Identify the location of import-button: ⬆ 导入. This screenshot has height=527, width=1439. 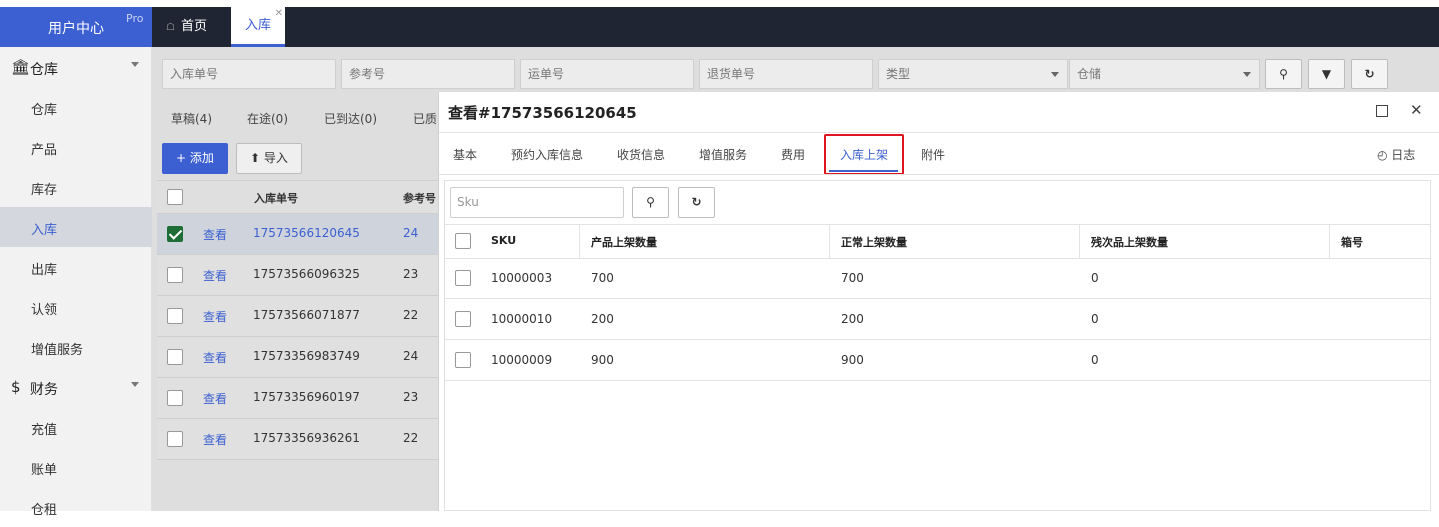
(269, 158).